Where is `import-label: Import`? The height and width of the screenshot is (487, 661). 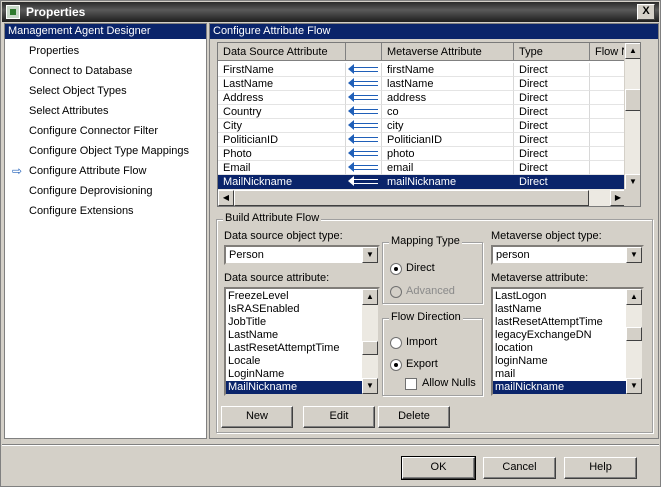 import-label: Import is located at coordinates (422, 342).